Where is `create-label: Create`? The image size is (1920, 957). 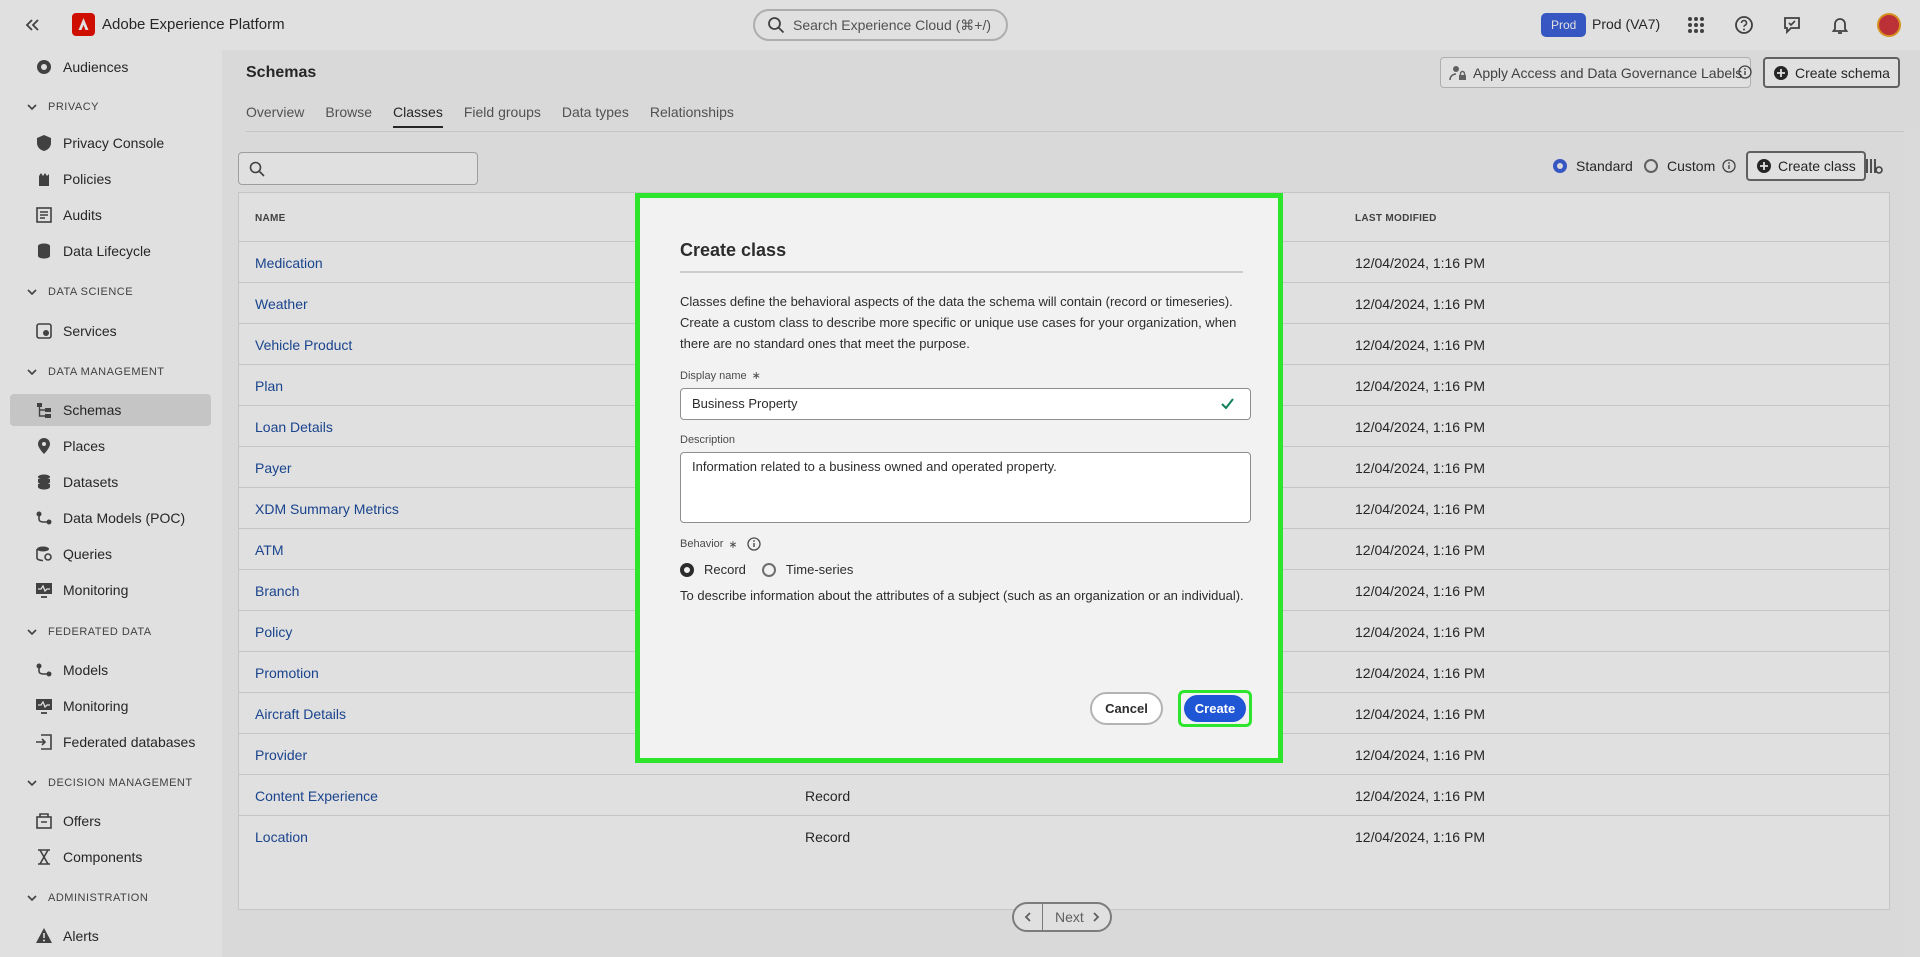
create-label: Create is located at coordinates (1215, 708).